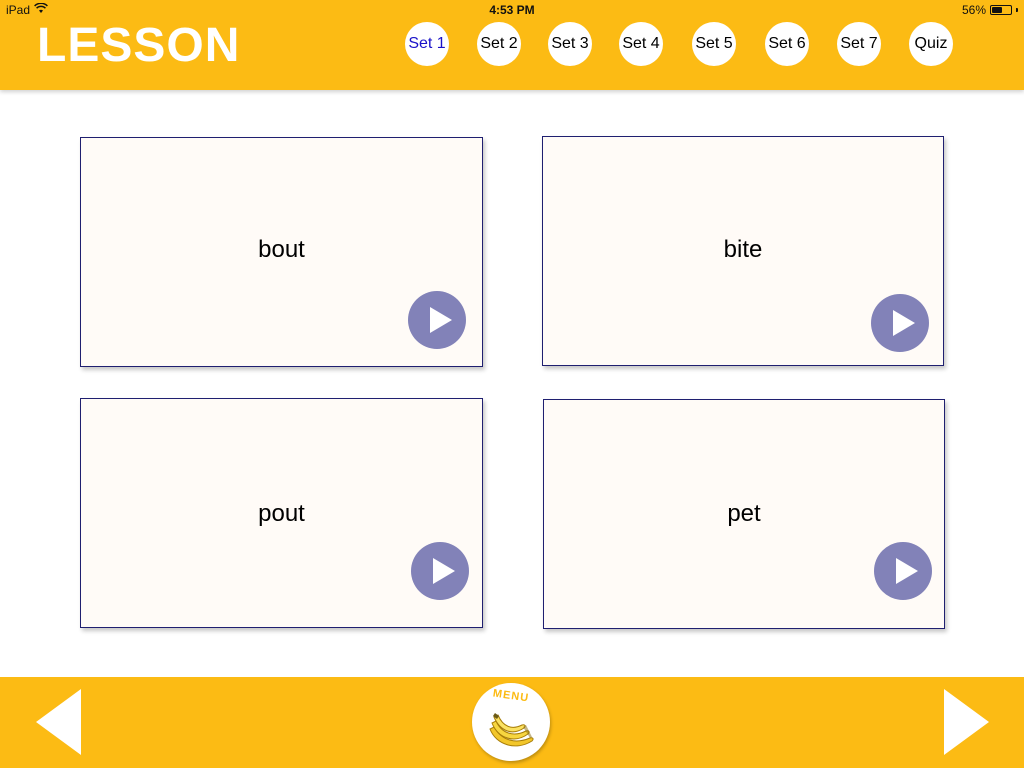 Image resolution: width=1024 pixels, height=768 pixels. Describe the element at coordinates (1017, 10) in the screenshot. I see `battery-cap` at that location.